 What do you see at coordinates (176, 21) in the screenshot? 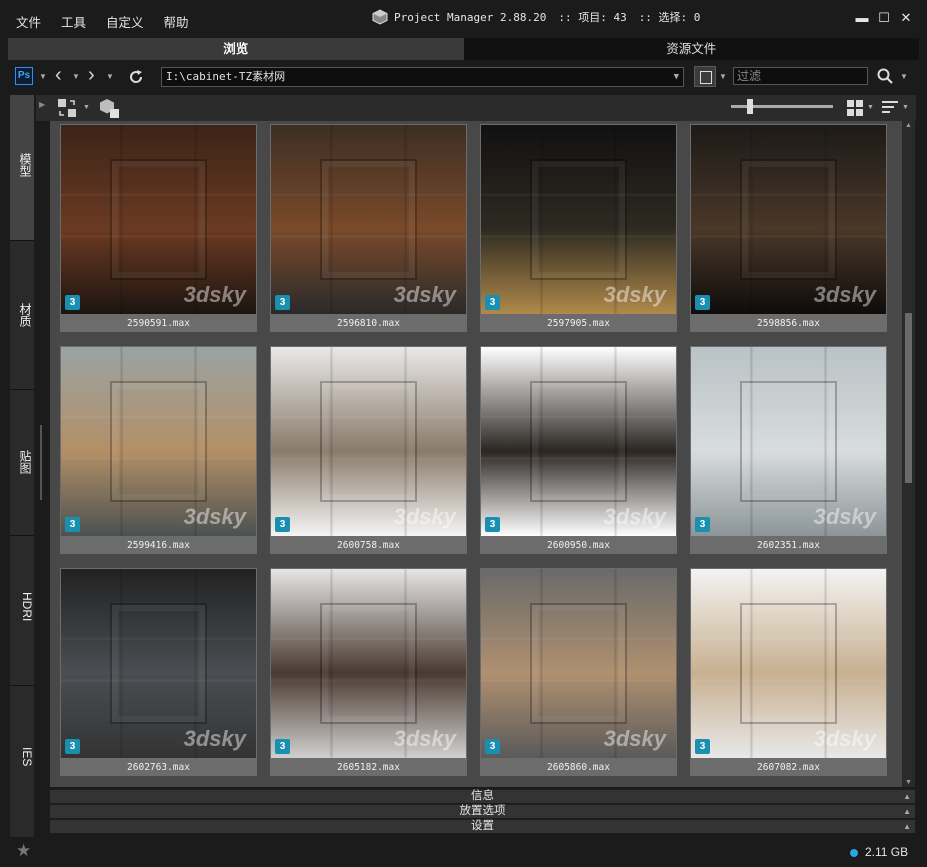
I see `menu-help: 帮助` at bounding box center [176, 21].